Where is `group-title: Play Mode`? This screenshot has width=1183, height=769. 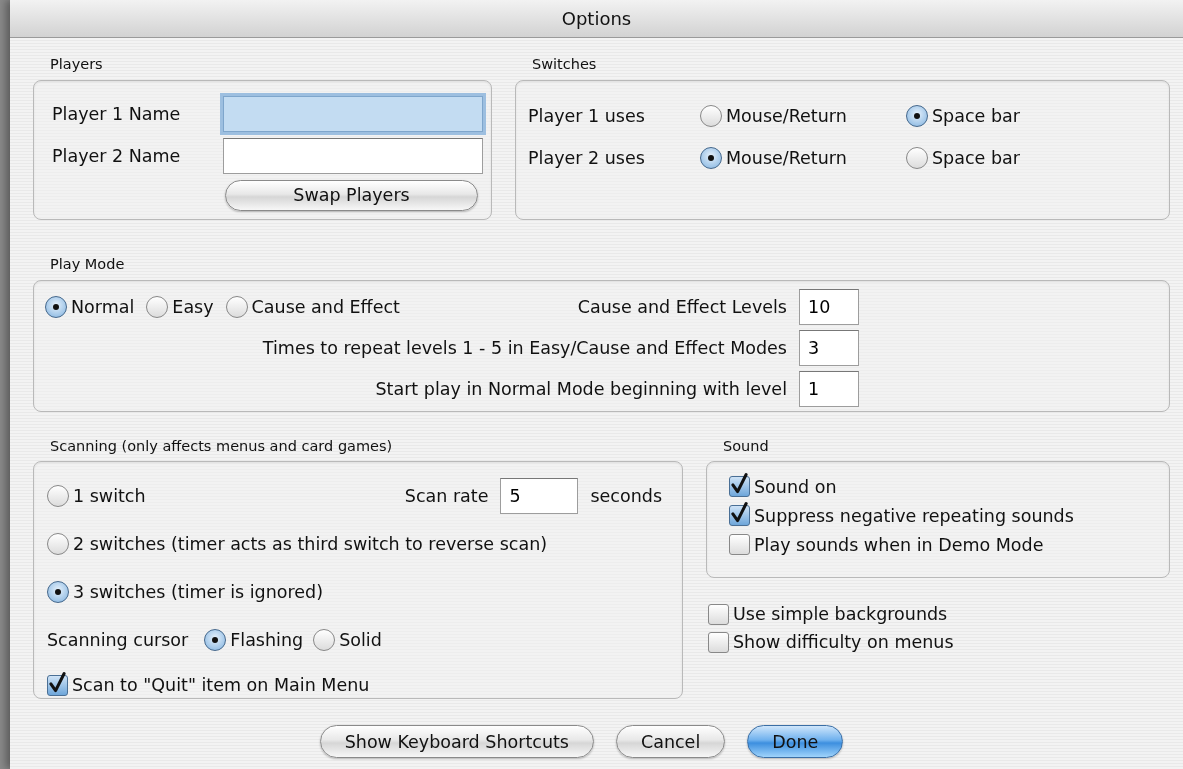
group-title: Play Mode is located at coordinates (88, 264).